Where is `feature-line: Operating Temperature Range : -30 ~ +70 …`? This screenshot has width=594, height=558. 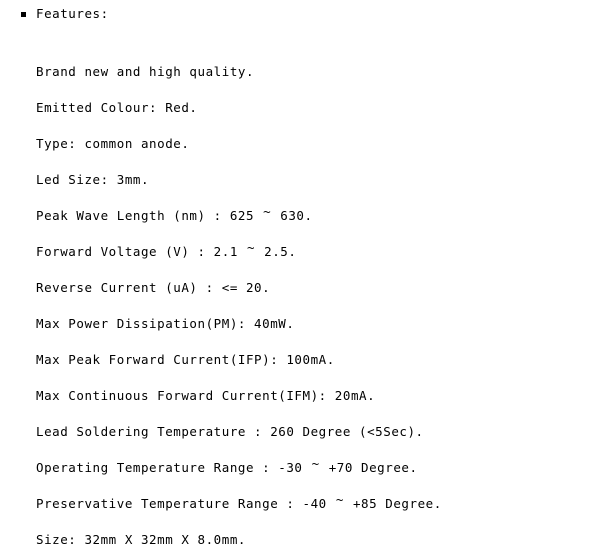
feature-line: Operating Temperature Range : -30 ~ +70 … is located at coordinates (315, 468).